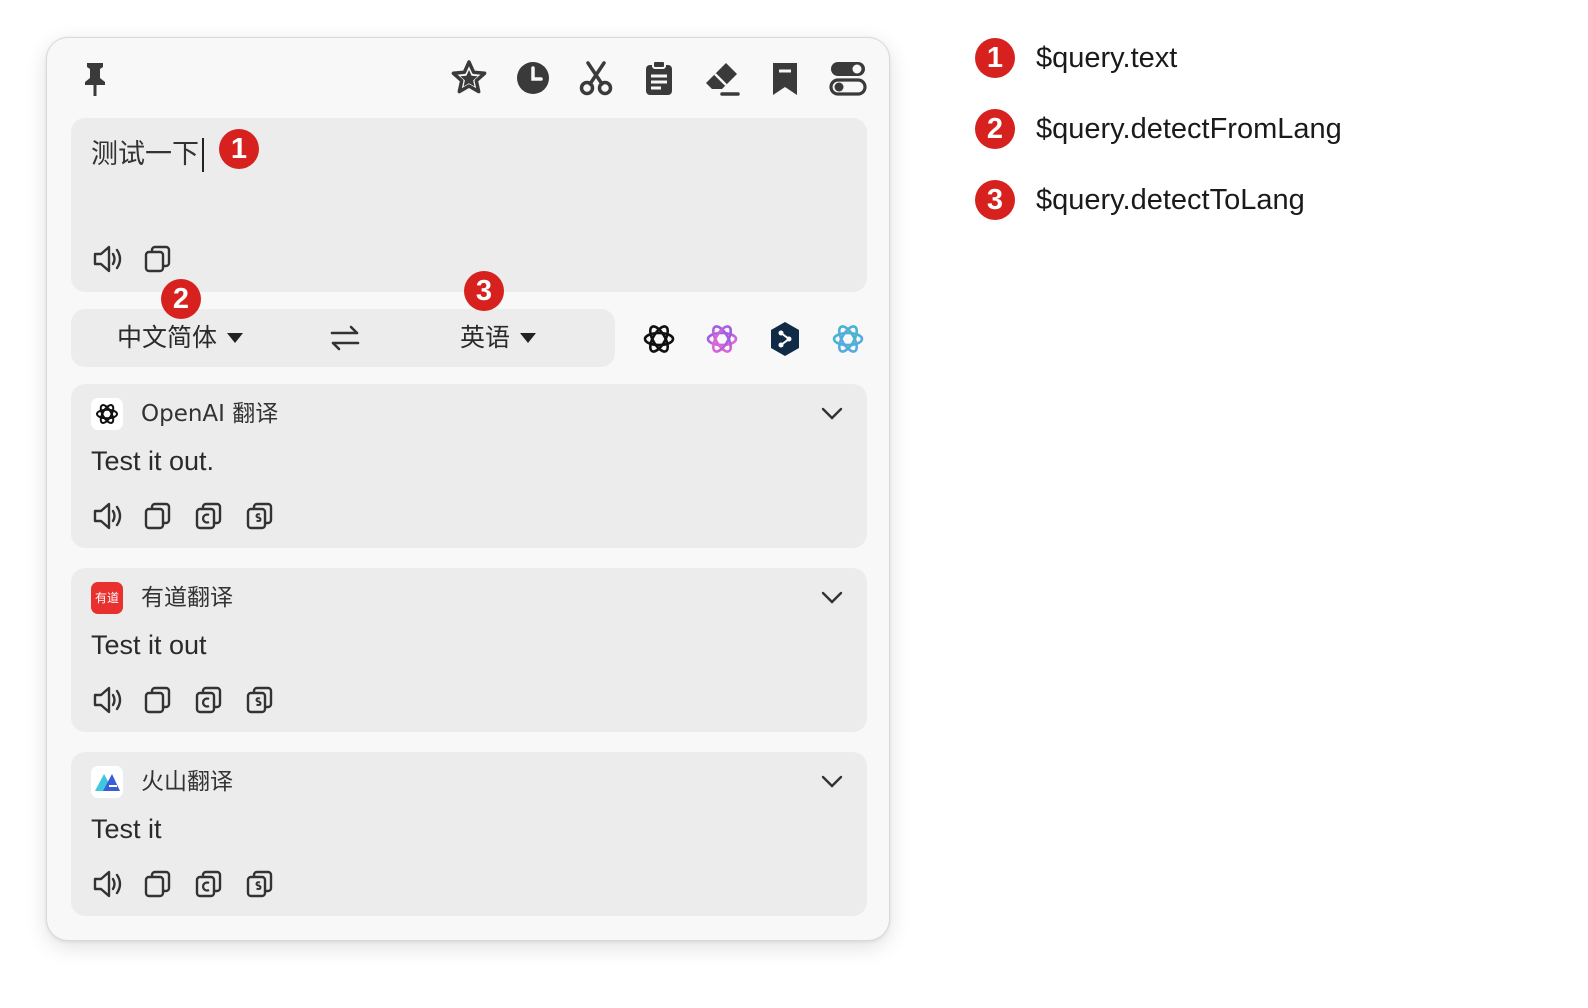  I want to click on legend-badge-2: 2, so click(995, 129).